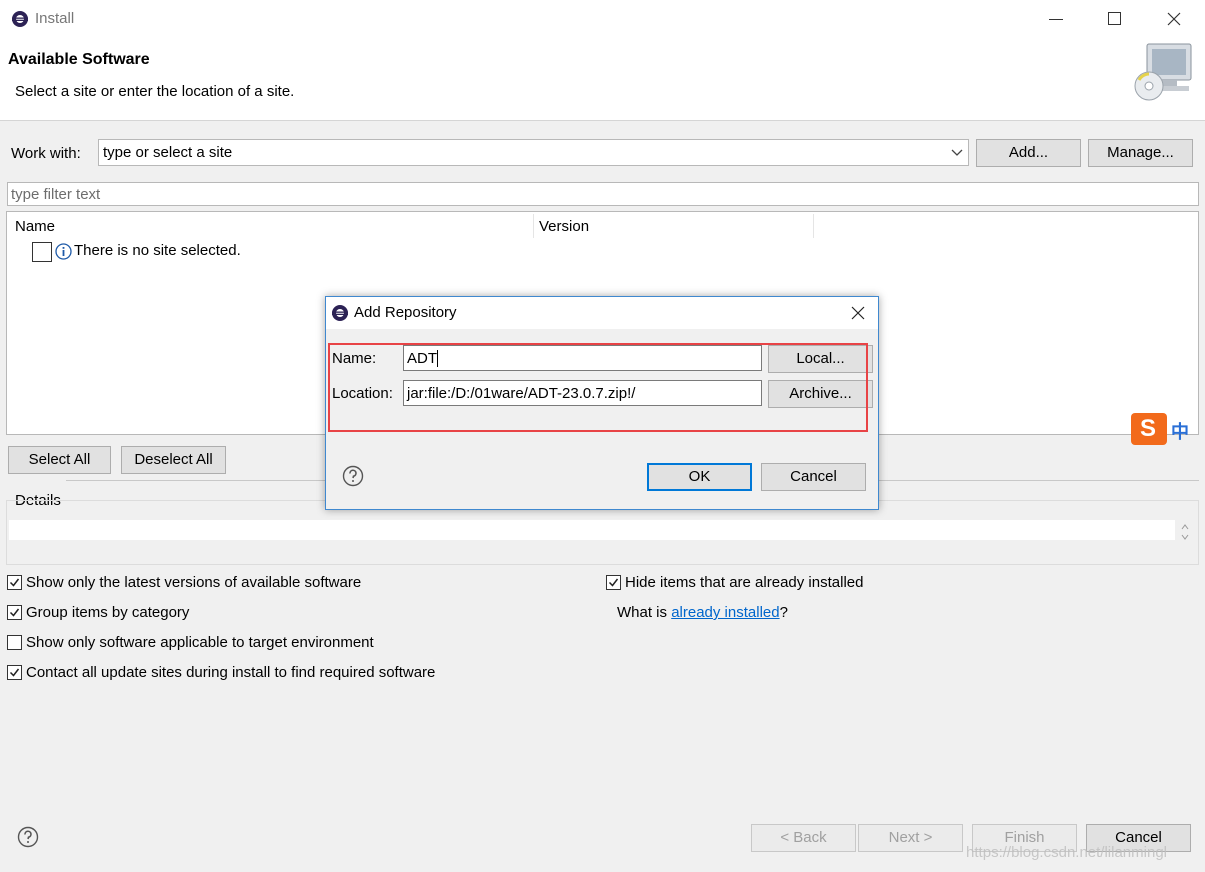 Image resolution: width=1205 pixels, height=872 pixels. What do you see at coordinates (14, 582) in the screenshot?
I see `latest-versions-checkbox` at bounding box center [14, 582].